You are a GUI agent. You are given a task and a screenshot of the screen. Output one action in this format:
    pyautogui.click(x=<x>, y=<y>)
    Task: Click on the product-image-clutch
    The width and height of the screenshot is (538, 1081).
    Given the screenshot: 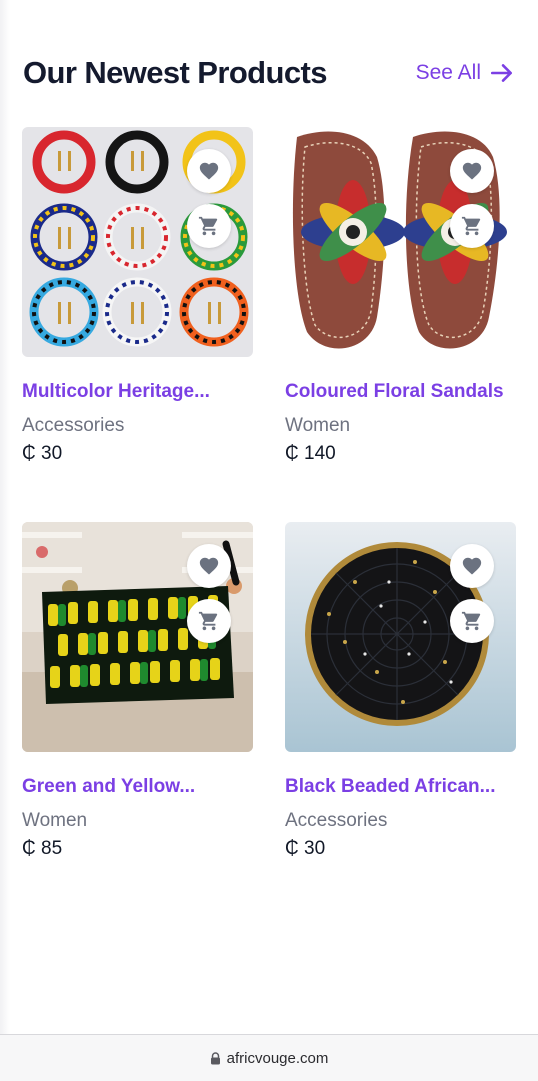 What is the action you would take?
    pyautogui.click(x=137, y=637)
    